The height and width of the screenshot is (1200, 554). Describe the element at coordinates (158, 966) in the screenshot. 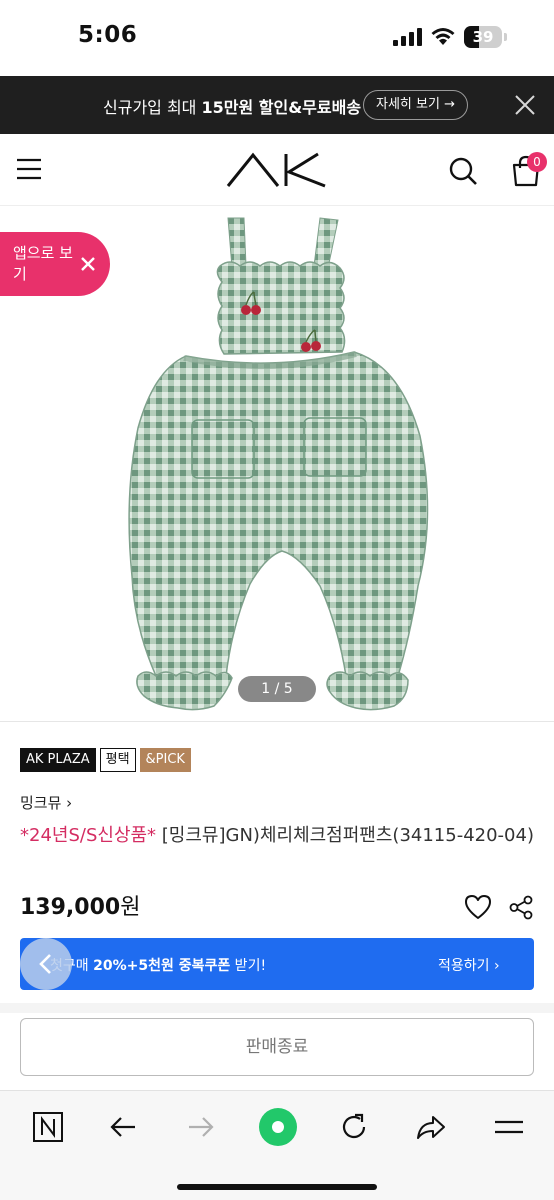

I see `coupon-text: 첫구매 20%+5천원 중복쿠폰 받기!` at that location.